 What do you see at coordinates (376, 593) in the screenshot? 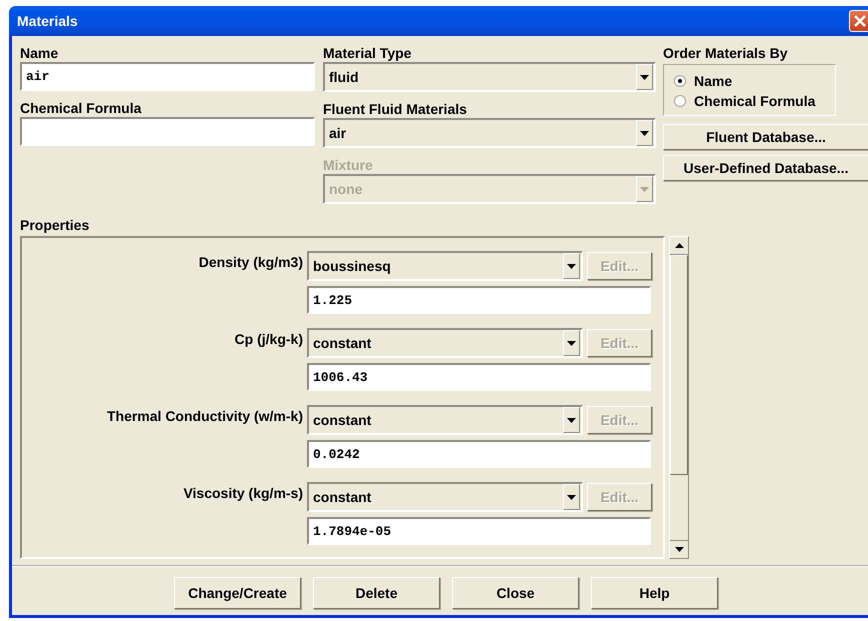
I see `dialog-button: Delete` at bounding box center [376, 593].